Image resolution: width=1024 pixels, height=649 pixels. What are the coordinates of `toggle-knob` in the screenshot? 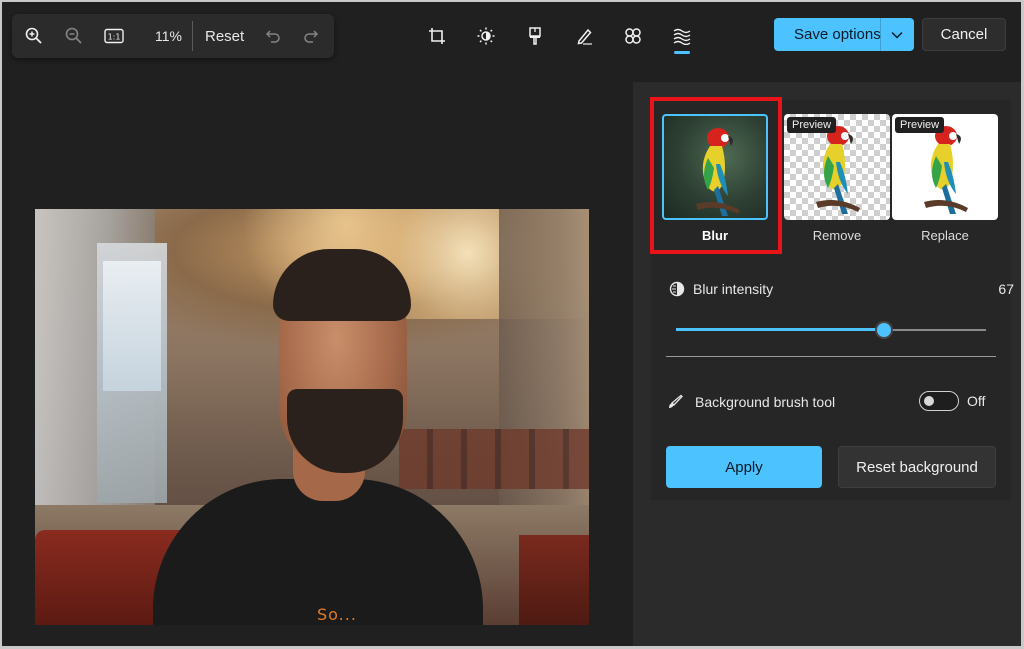 It's located at (929, 401).